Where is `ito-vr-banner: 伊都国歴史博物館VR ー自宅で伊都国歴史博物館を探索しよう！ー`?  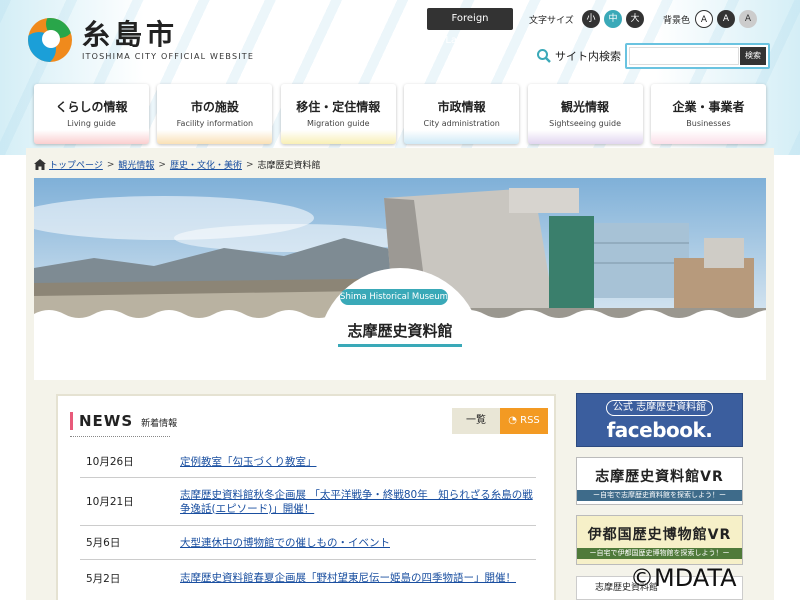
ito-vr-banner: 伊都国歴史博物館VR ー自宅で伊都国歴史博物館を探索しよう！ー is located at coordinates (659, 540).